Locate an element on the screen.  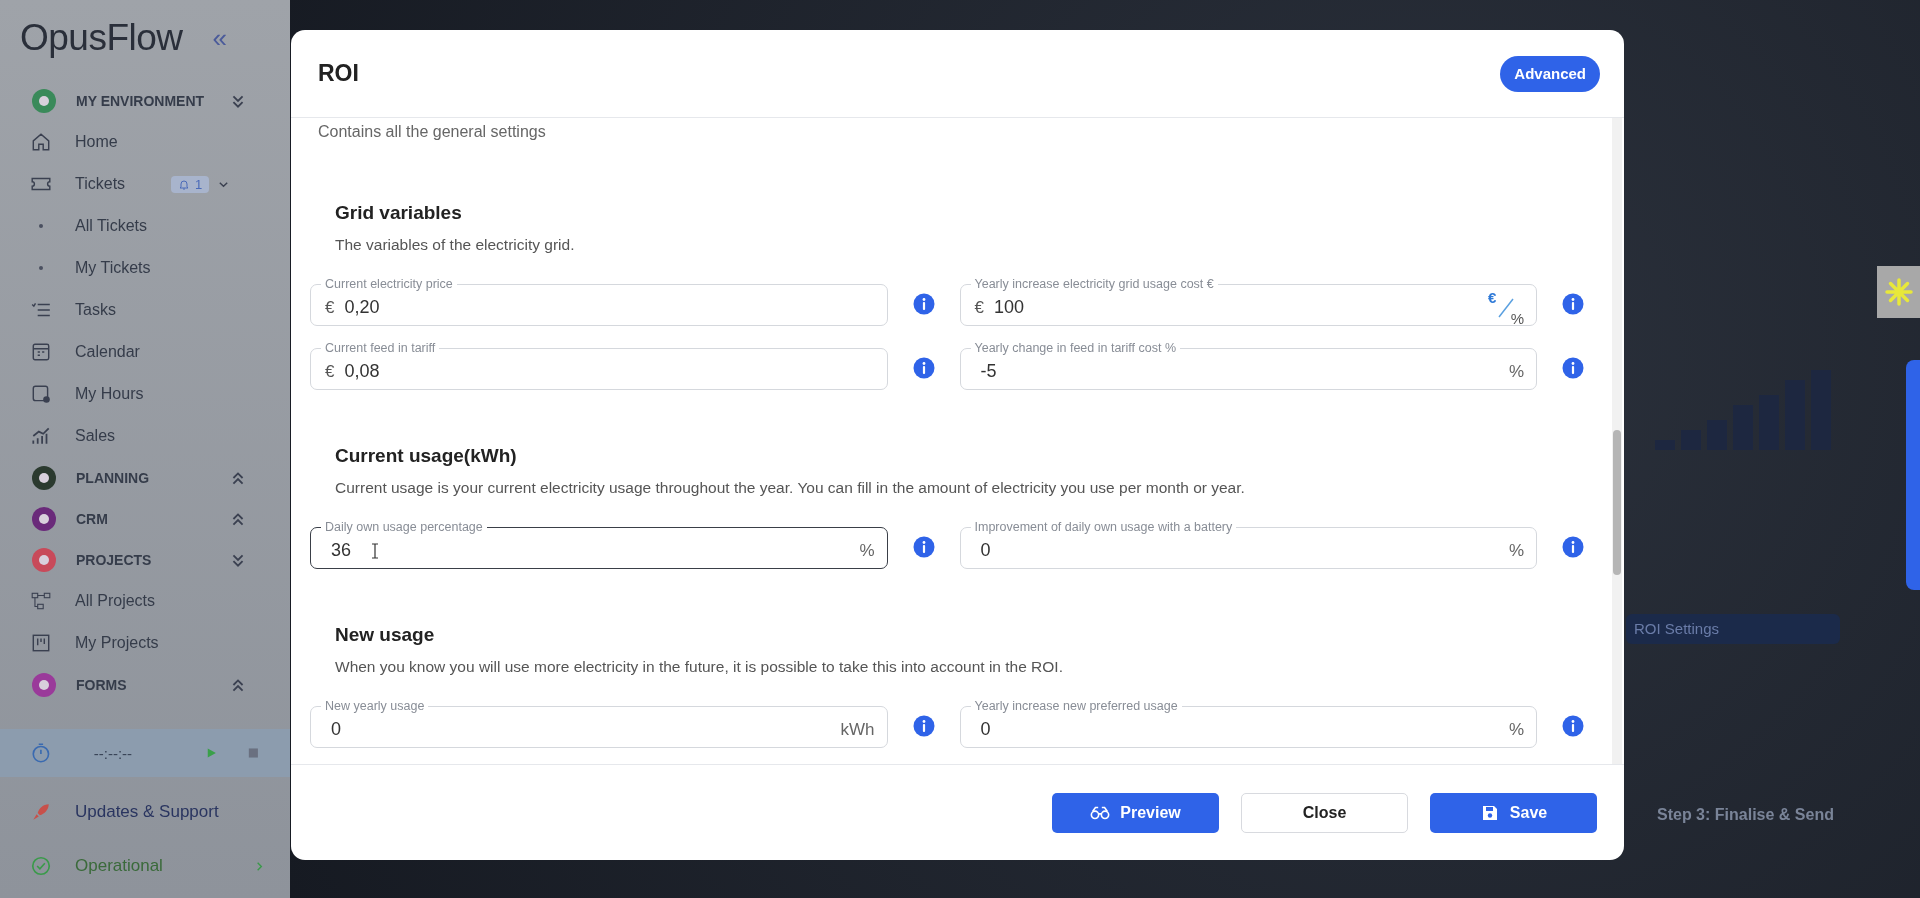
field-label: Current electricity price is located at coordinates (389, 284).